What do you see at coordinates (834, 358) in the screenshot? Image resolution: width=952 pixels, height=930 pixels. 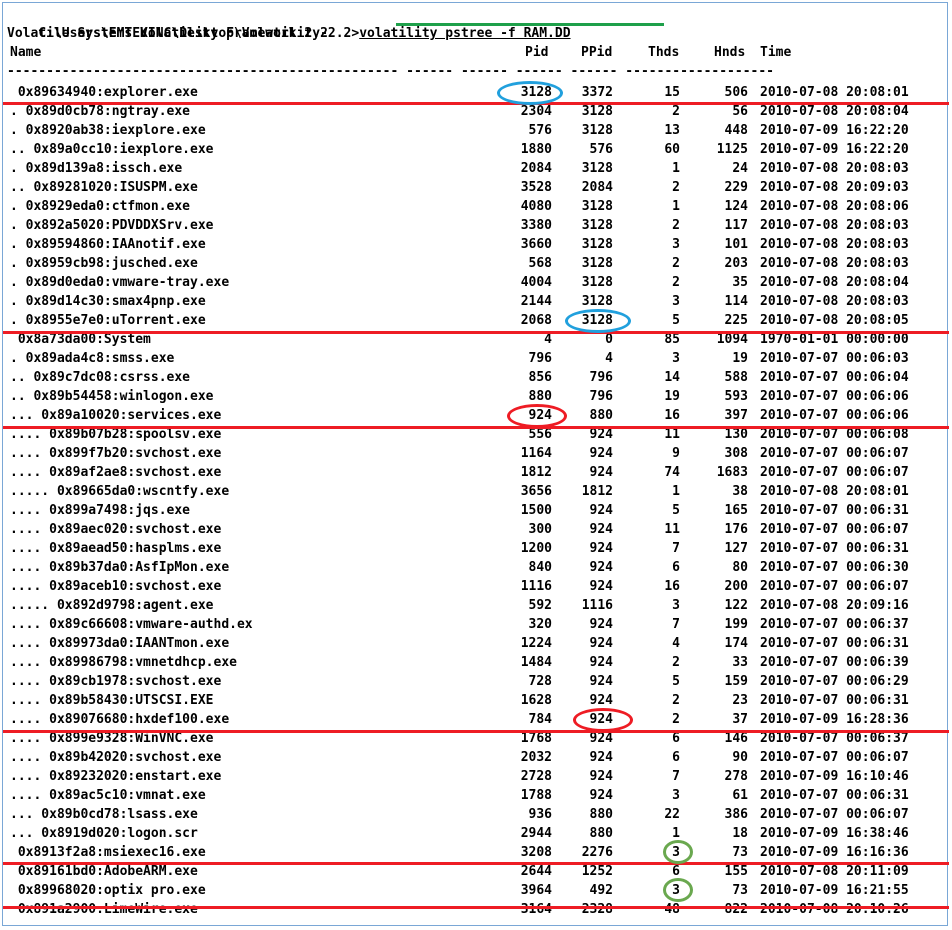 I see `process-time: 2010-07-07 00:06:03` at bounding box center [834, 358].